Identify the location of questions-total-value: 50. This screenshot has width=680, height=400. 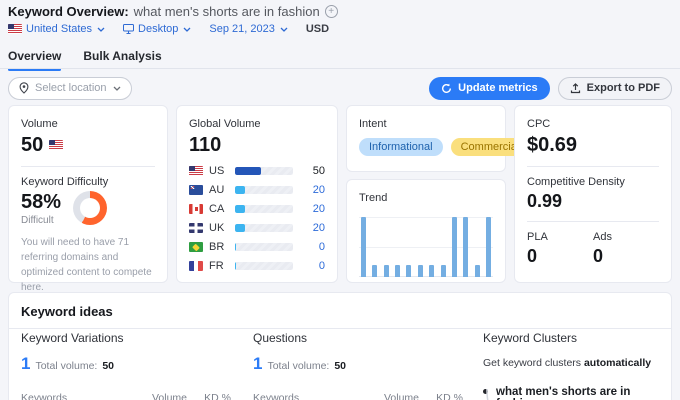
(340, 366).